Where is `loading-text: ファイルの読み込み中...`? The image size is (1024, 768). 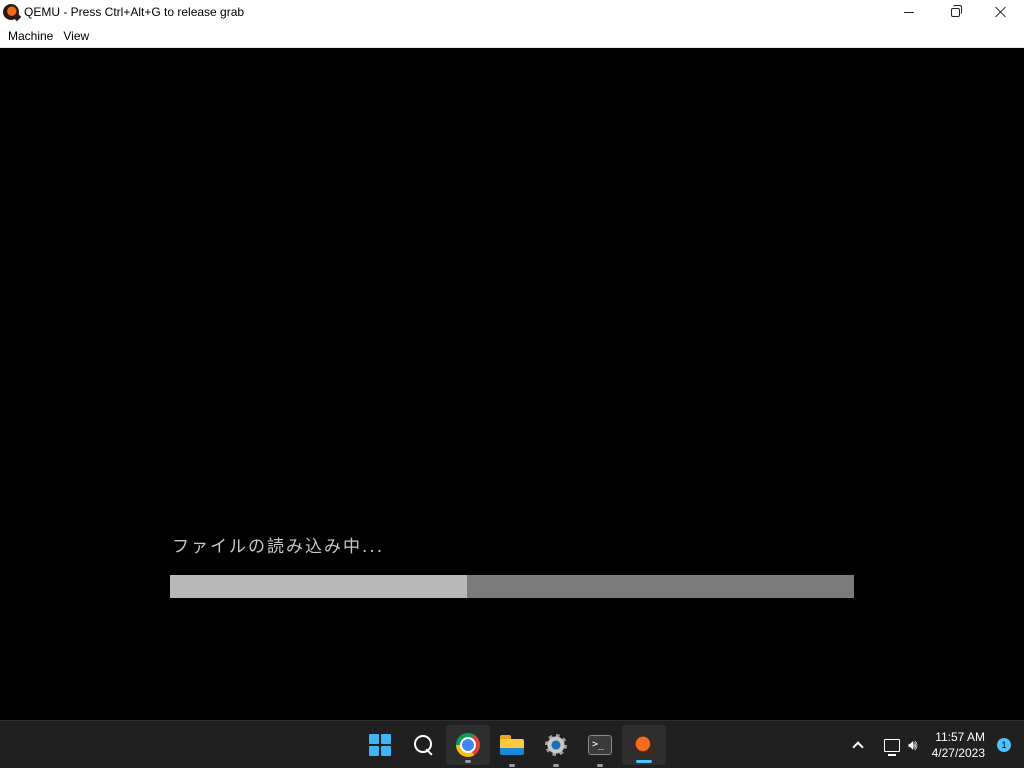
loading-text: ファイルの読み込み中... is located at coordinates (278, 547).